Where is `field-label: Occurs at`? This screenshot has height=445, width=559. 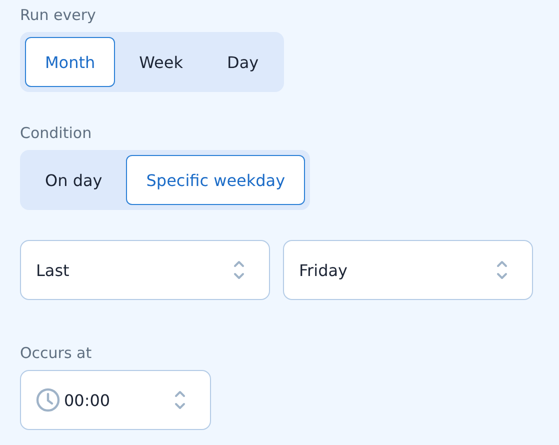 field-label: Occurs at is located at coordinates (56, 354).